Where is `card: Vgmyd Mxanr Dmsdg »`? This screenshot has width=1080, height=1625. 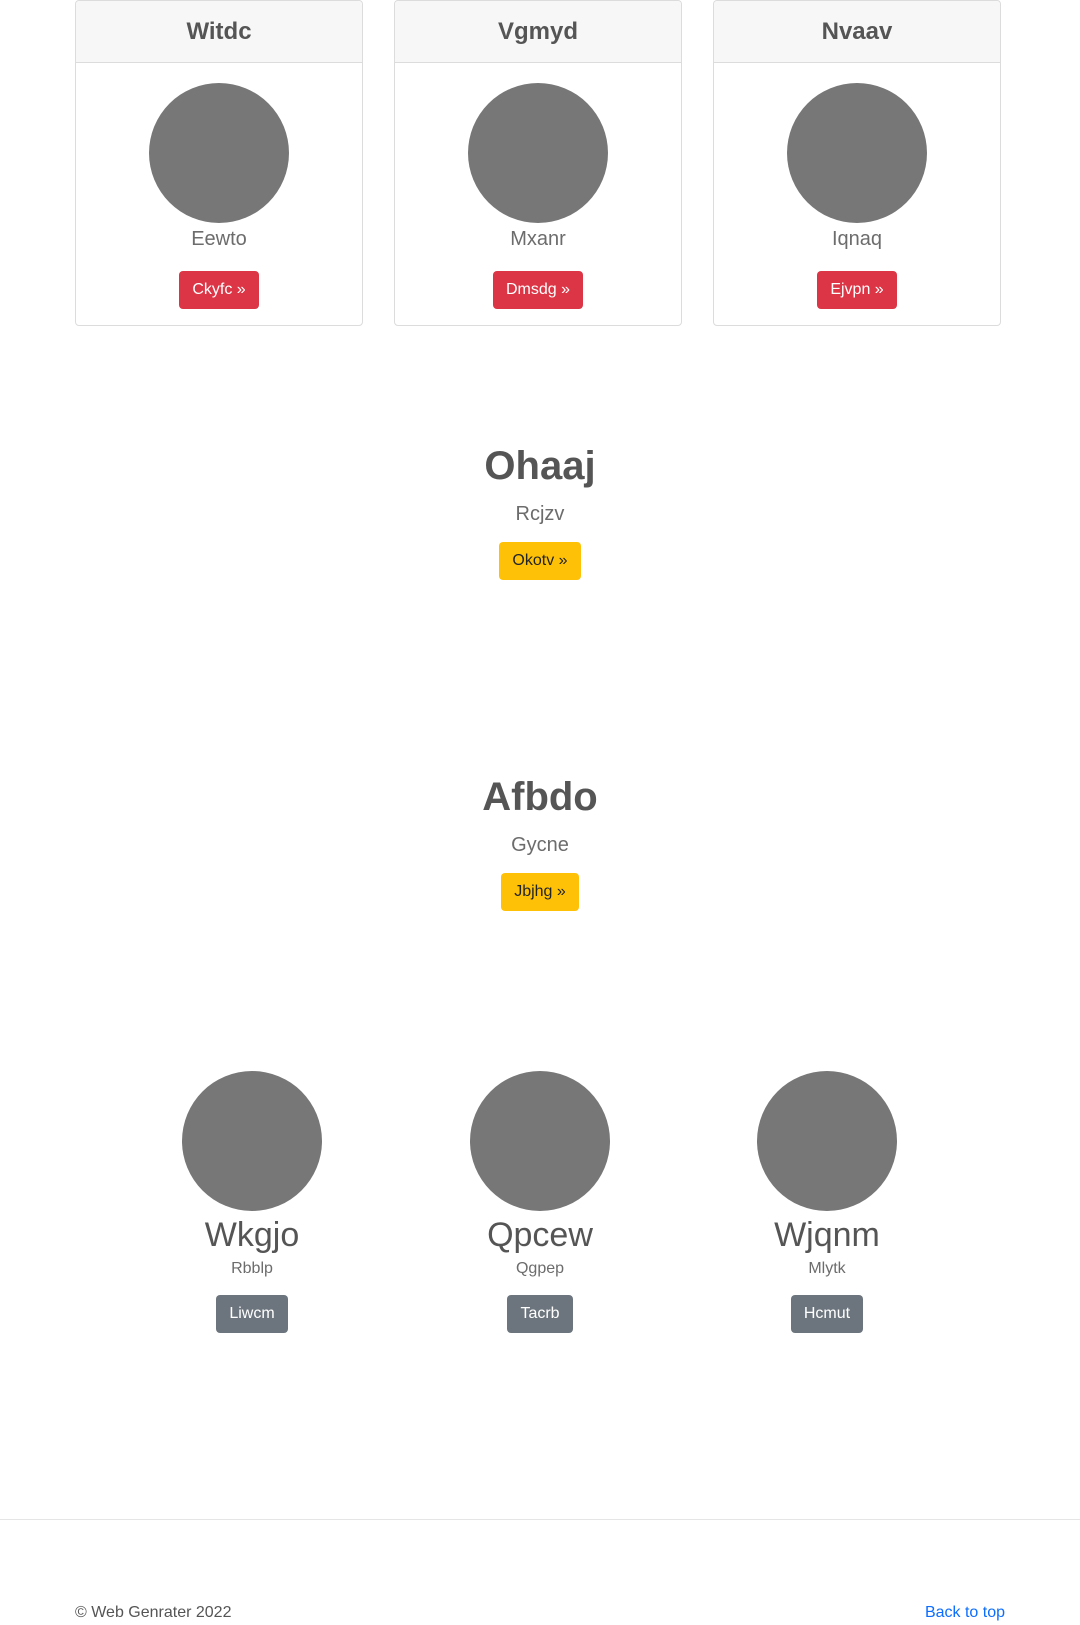
card: Vgmyd Mxanr Dmsdg » is located at coordinates (538, 163).